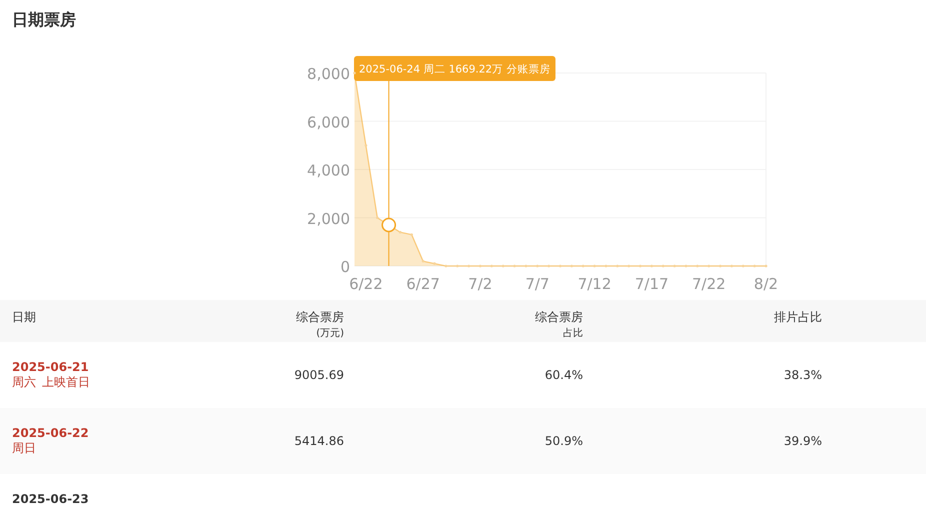 This screenshot has width=926, height=513. Describe the element at coordinates (537, 284) in the screenshot. I see `x-axis-label: 7/7` at that location.